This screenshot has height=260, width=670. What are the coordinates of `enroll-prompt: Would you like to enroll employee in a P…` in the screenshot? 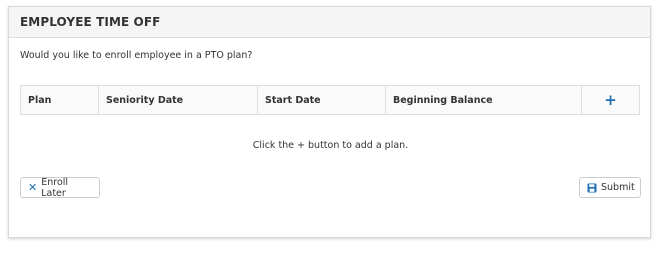 It's located at (136, 55).